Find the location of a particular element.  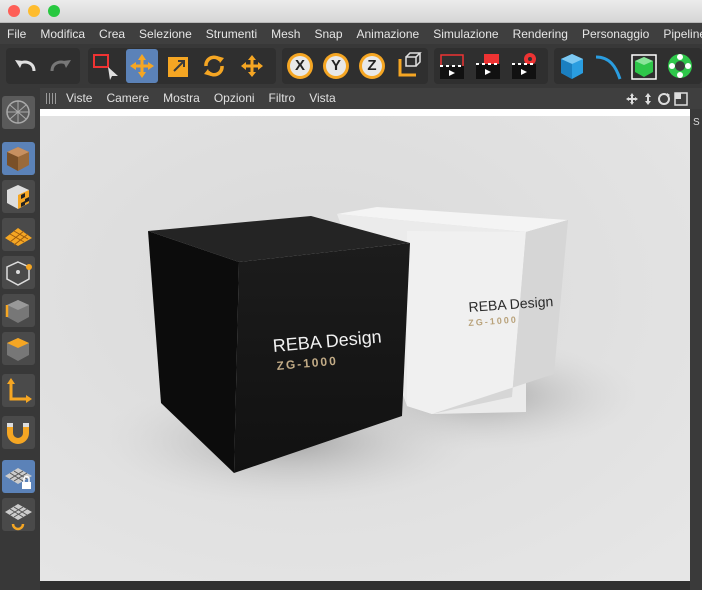

polygons-cube-icon is located at coordinates (18, 349).